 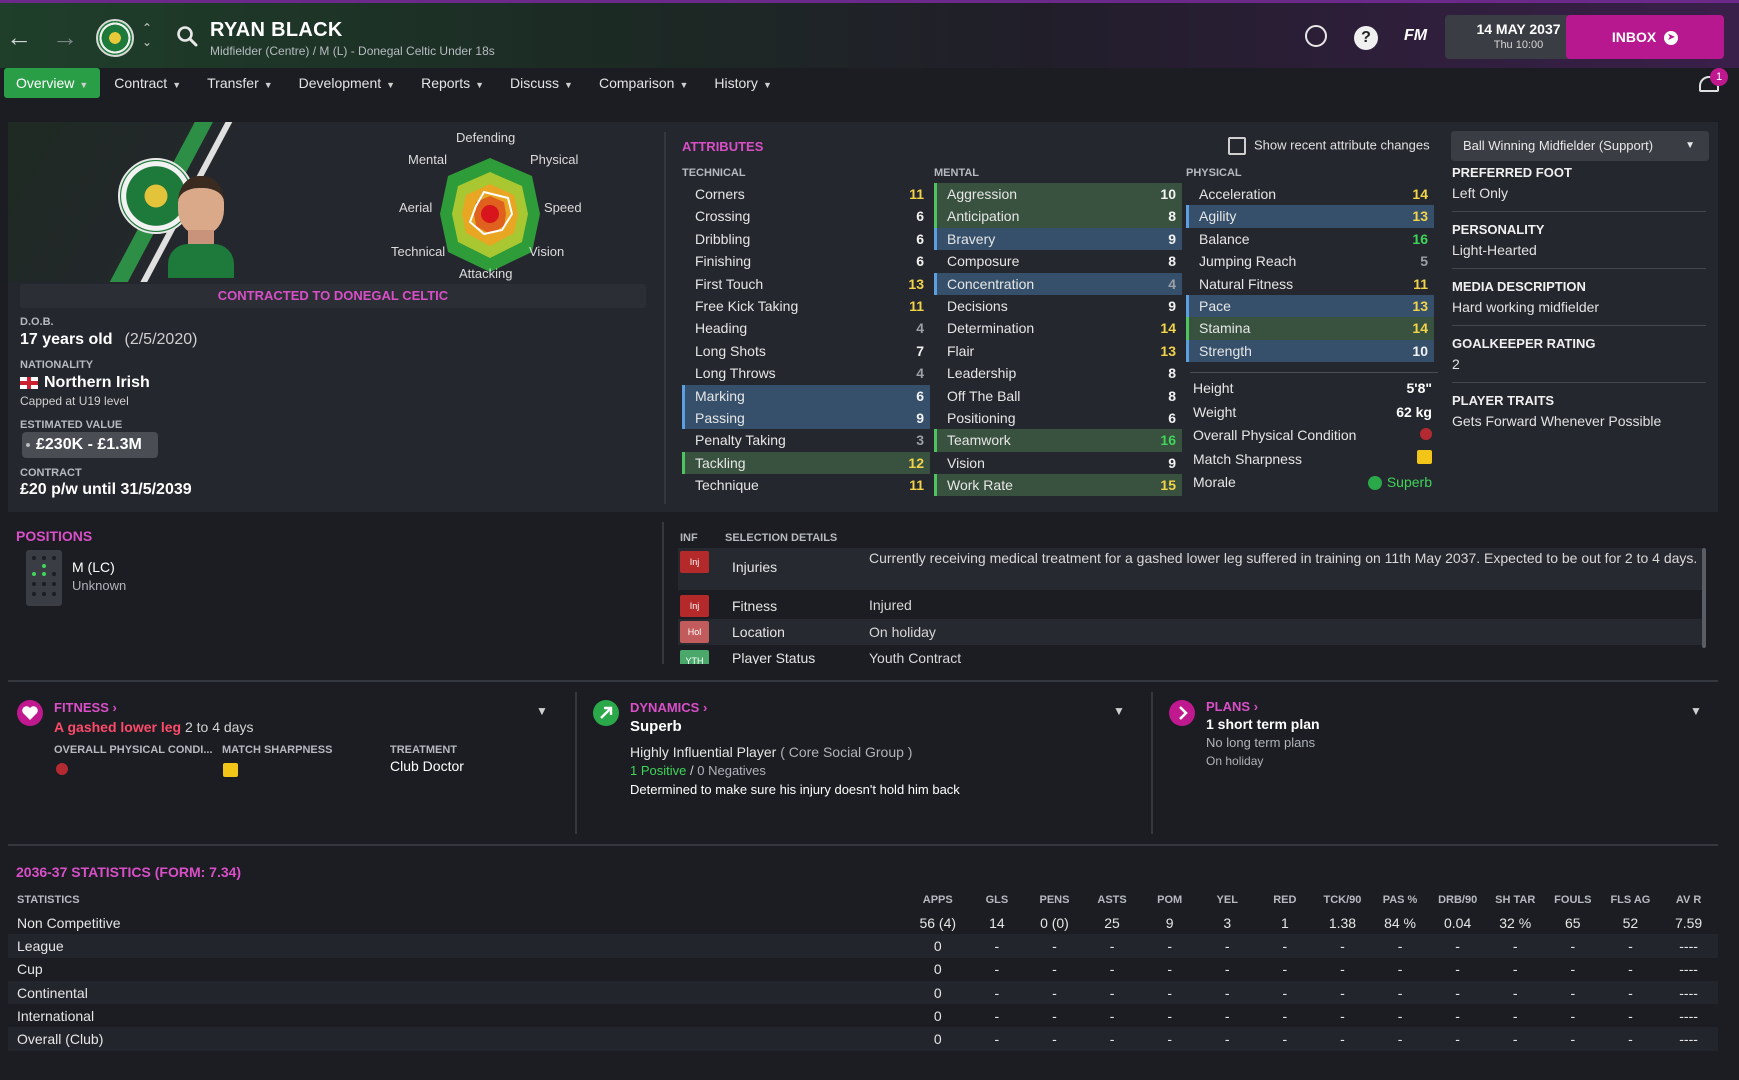 What do you see at coordinates (977, 305) in the screenshot?
I see `attribute-name: Decisions` at bounding box center [977, 305].